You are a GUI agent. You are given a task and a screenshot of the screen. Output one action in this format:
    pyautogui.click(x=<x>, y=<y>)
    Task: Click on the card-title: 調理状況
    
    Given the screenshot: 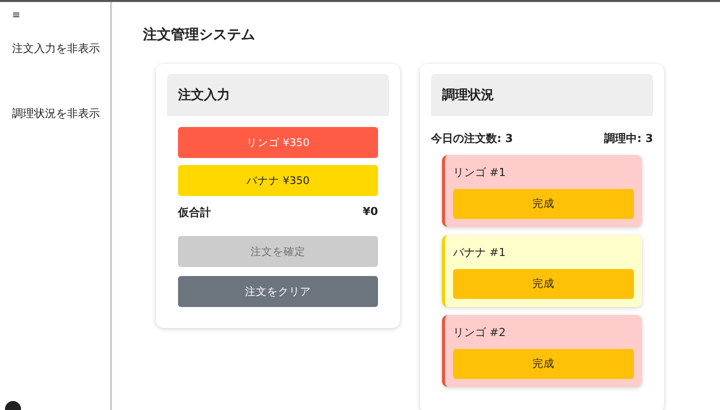 What is the action you would take?
    pyautogui.click(x=468, y=95)
    